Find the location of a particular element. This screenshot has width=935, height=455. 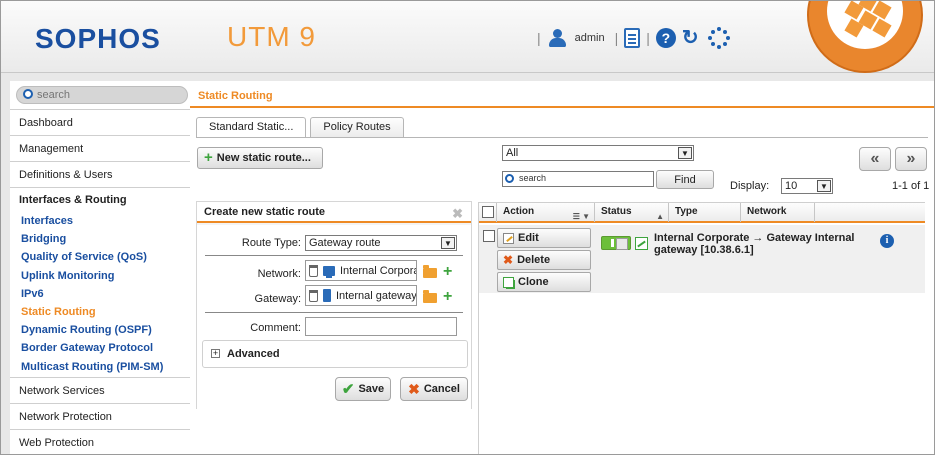

network-value: Internal Corporate is located at coordinates (378, 270).